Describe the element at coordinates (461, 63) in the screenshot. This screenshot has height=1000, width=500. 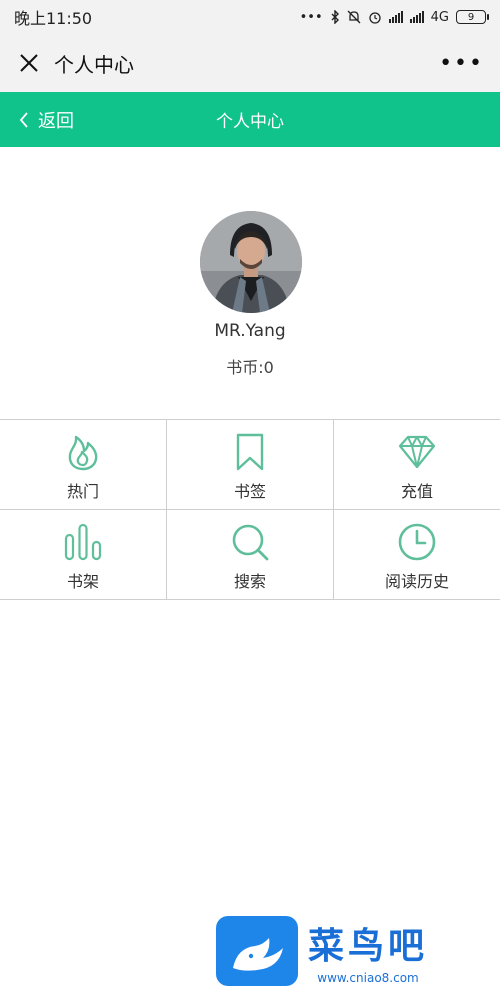
I see `more-button: •••` at that location.